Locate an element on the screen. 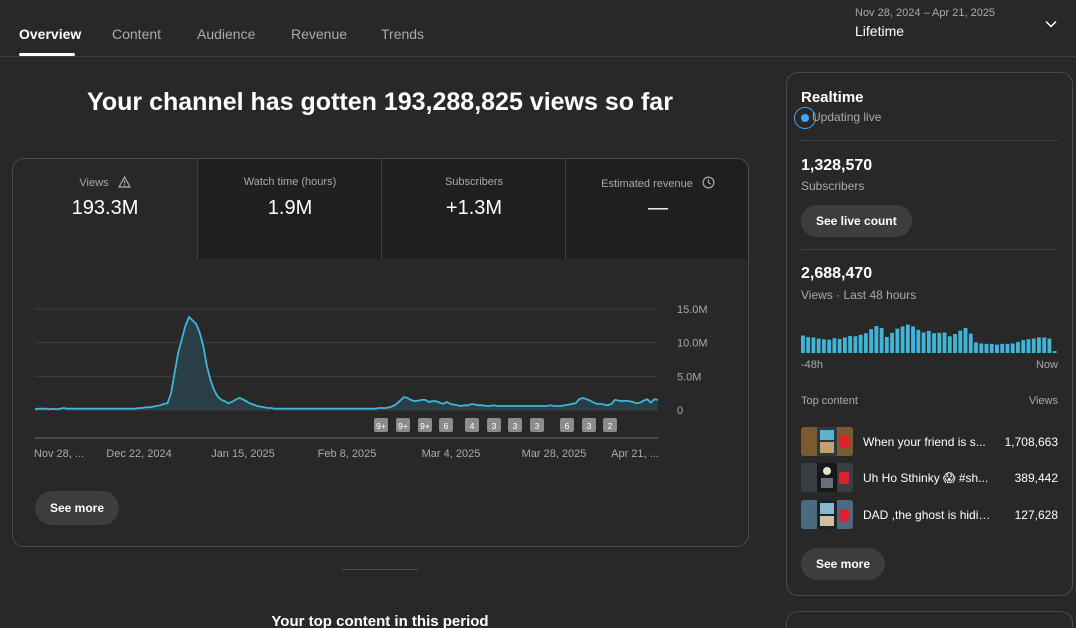  metric-label: Views is located at coordinates (94, 183).